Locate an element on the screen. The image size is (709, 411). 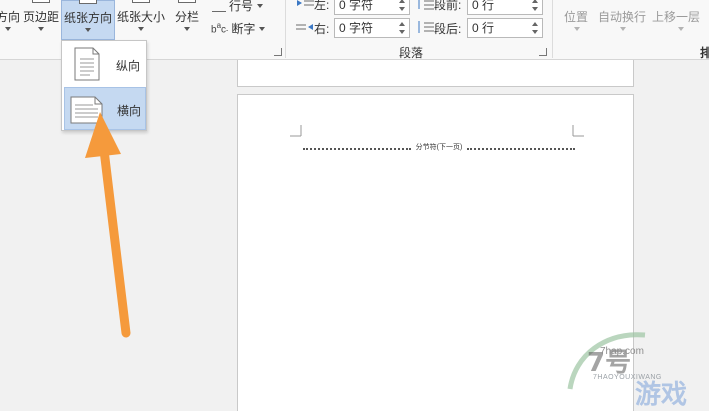
landscape-page-icon is located at coordinates (86, 110).